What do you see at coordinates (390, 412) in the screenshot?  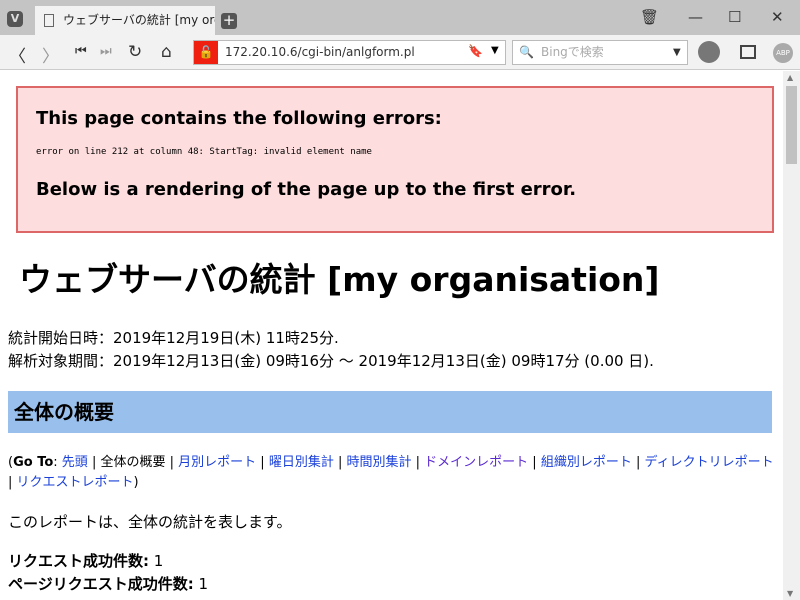 I see `section-heading: 全体の概要` at bounding box center [390, 412].